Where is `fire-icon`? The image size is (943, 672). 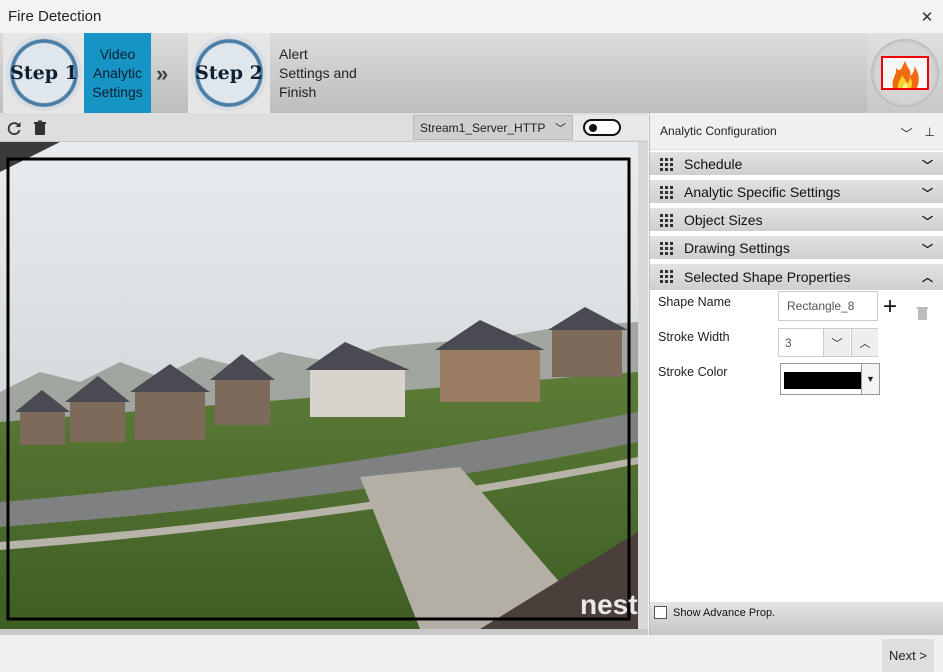 fire-icon is located at coordinates (905, 73).